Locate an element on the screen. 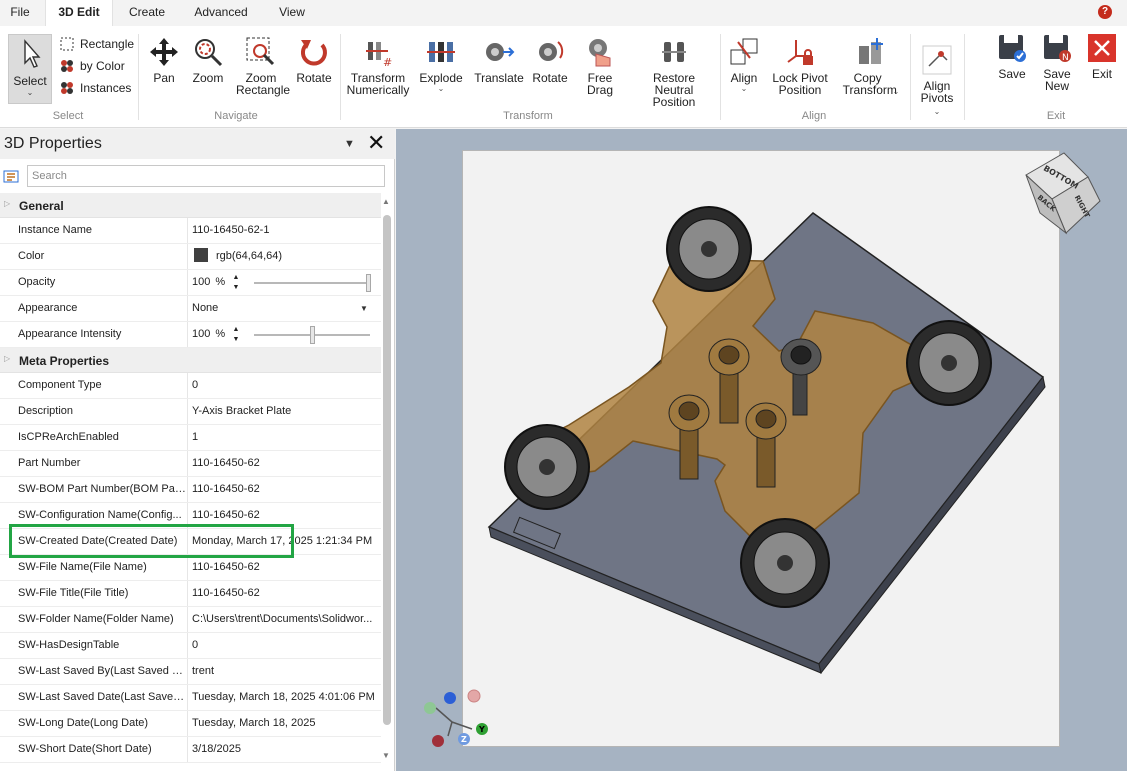 Image resolution: width=1127 pixels, height=771 pixels. zoom-rectangle-label: Zoom Rectangle is located at coordinates (263, 84).